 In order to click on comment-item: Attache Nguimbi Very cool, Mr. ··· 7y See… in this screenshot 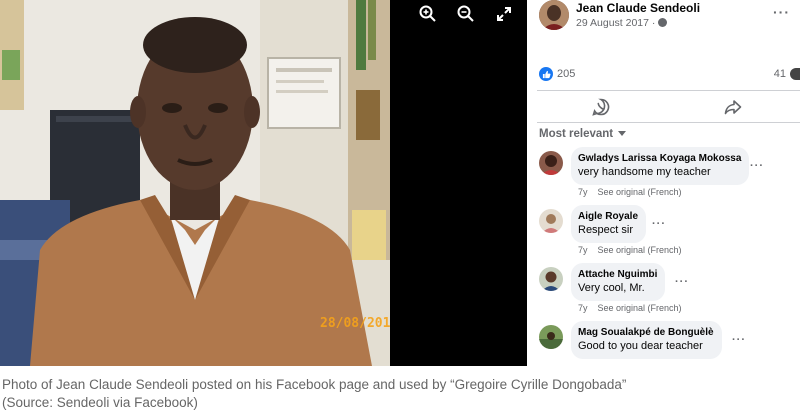, I will do `click(663, 294)`.